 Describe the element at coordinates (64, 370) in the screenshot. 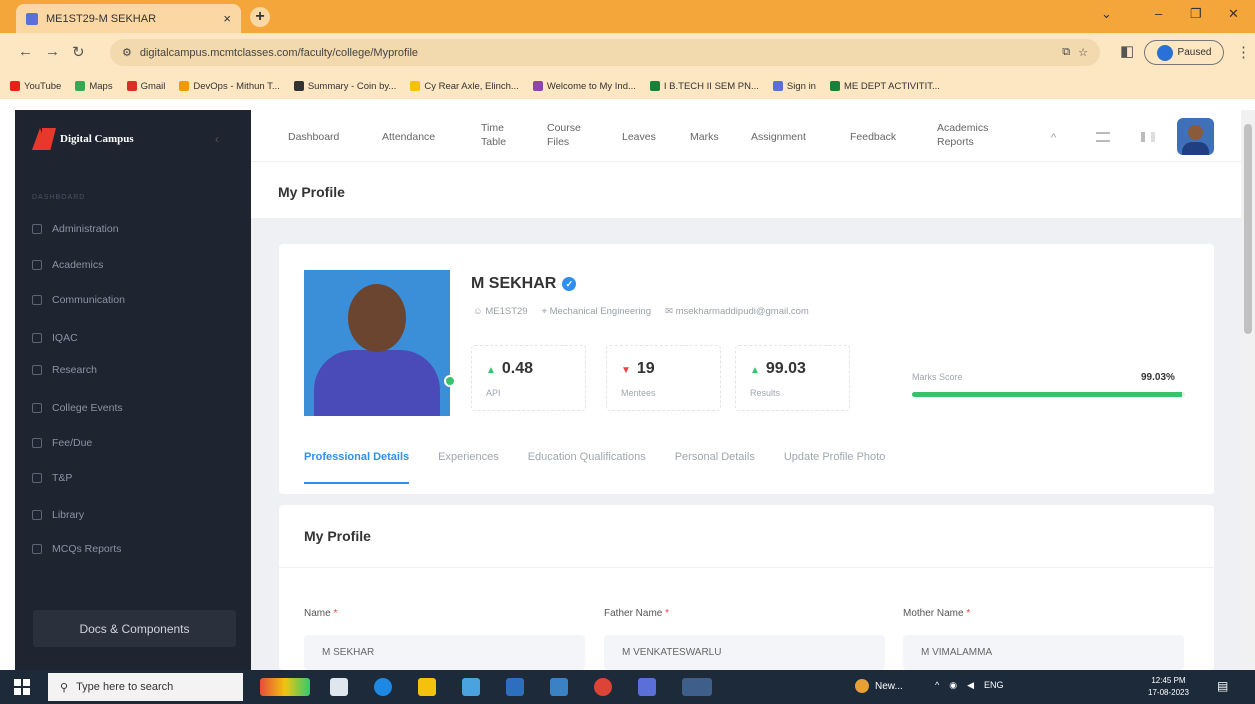

I see `sidebar-item-research: Research` at that location.